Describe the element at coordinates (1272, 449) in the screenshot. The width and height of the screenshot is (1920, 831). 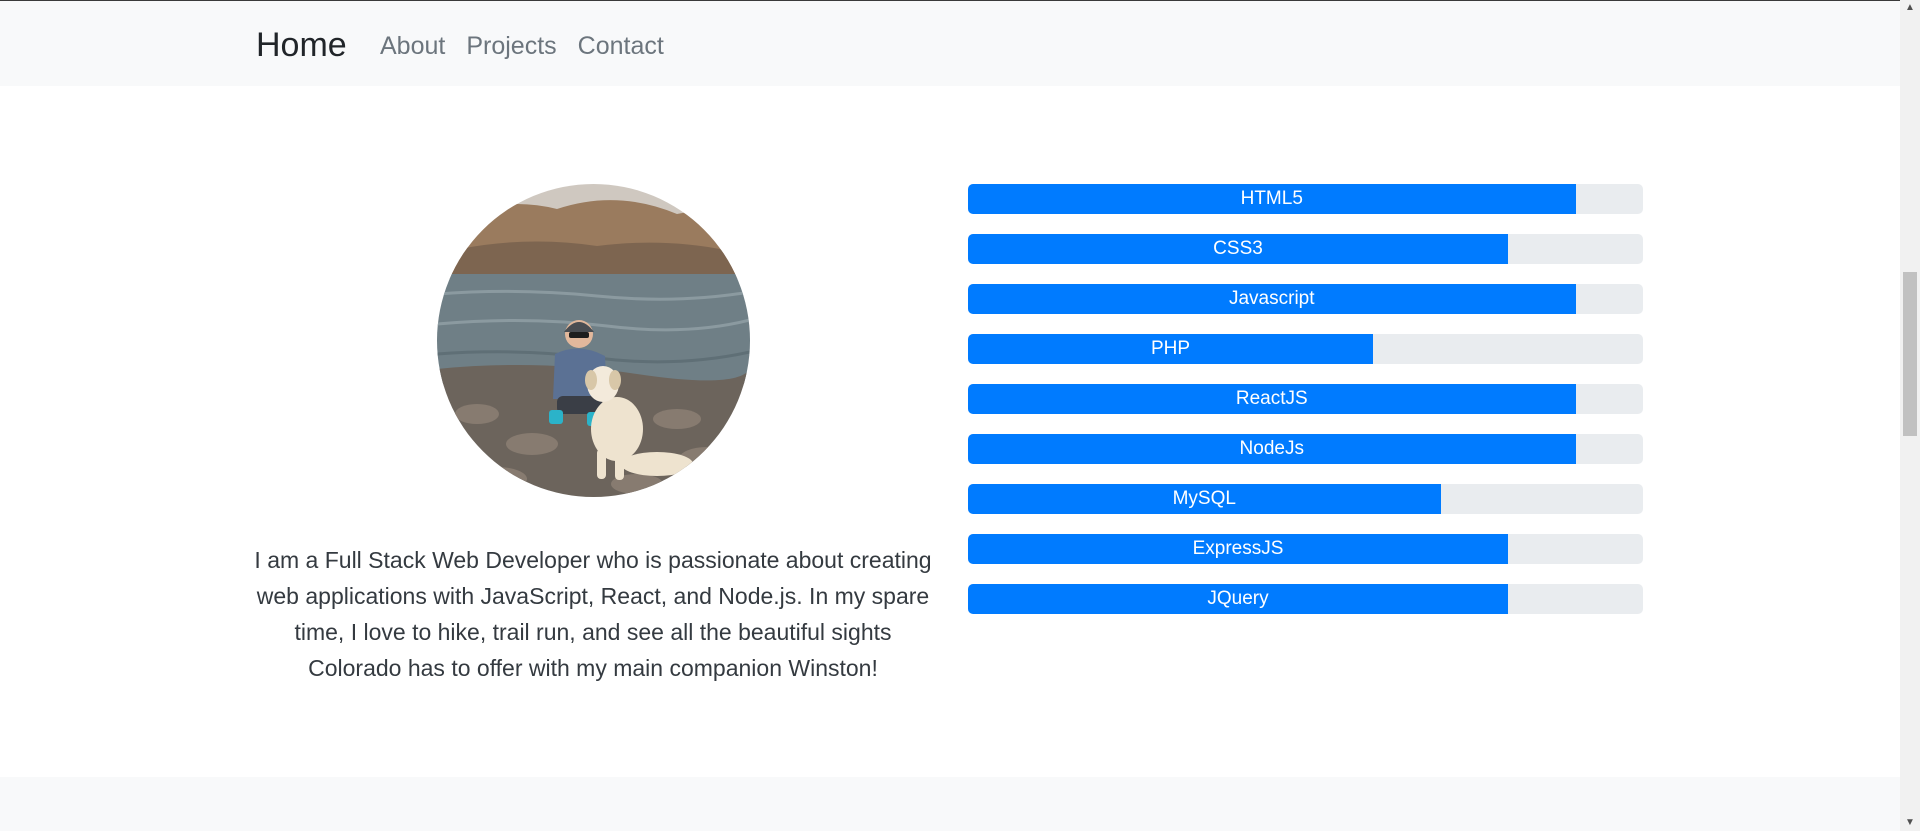
I see `skill-progress-bar: NodeJs` at that location.